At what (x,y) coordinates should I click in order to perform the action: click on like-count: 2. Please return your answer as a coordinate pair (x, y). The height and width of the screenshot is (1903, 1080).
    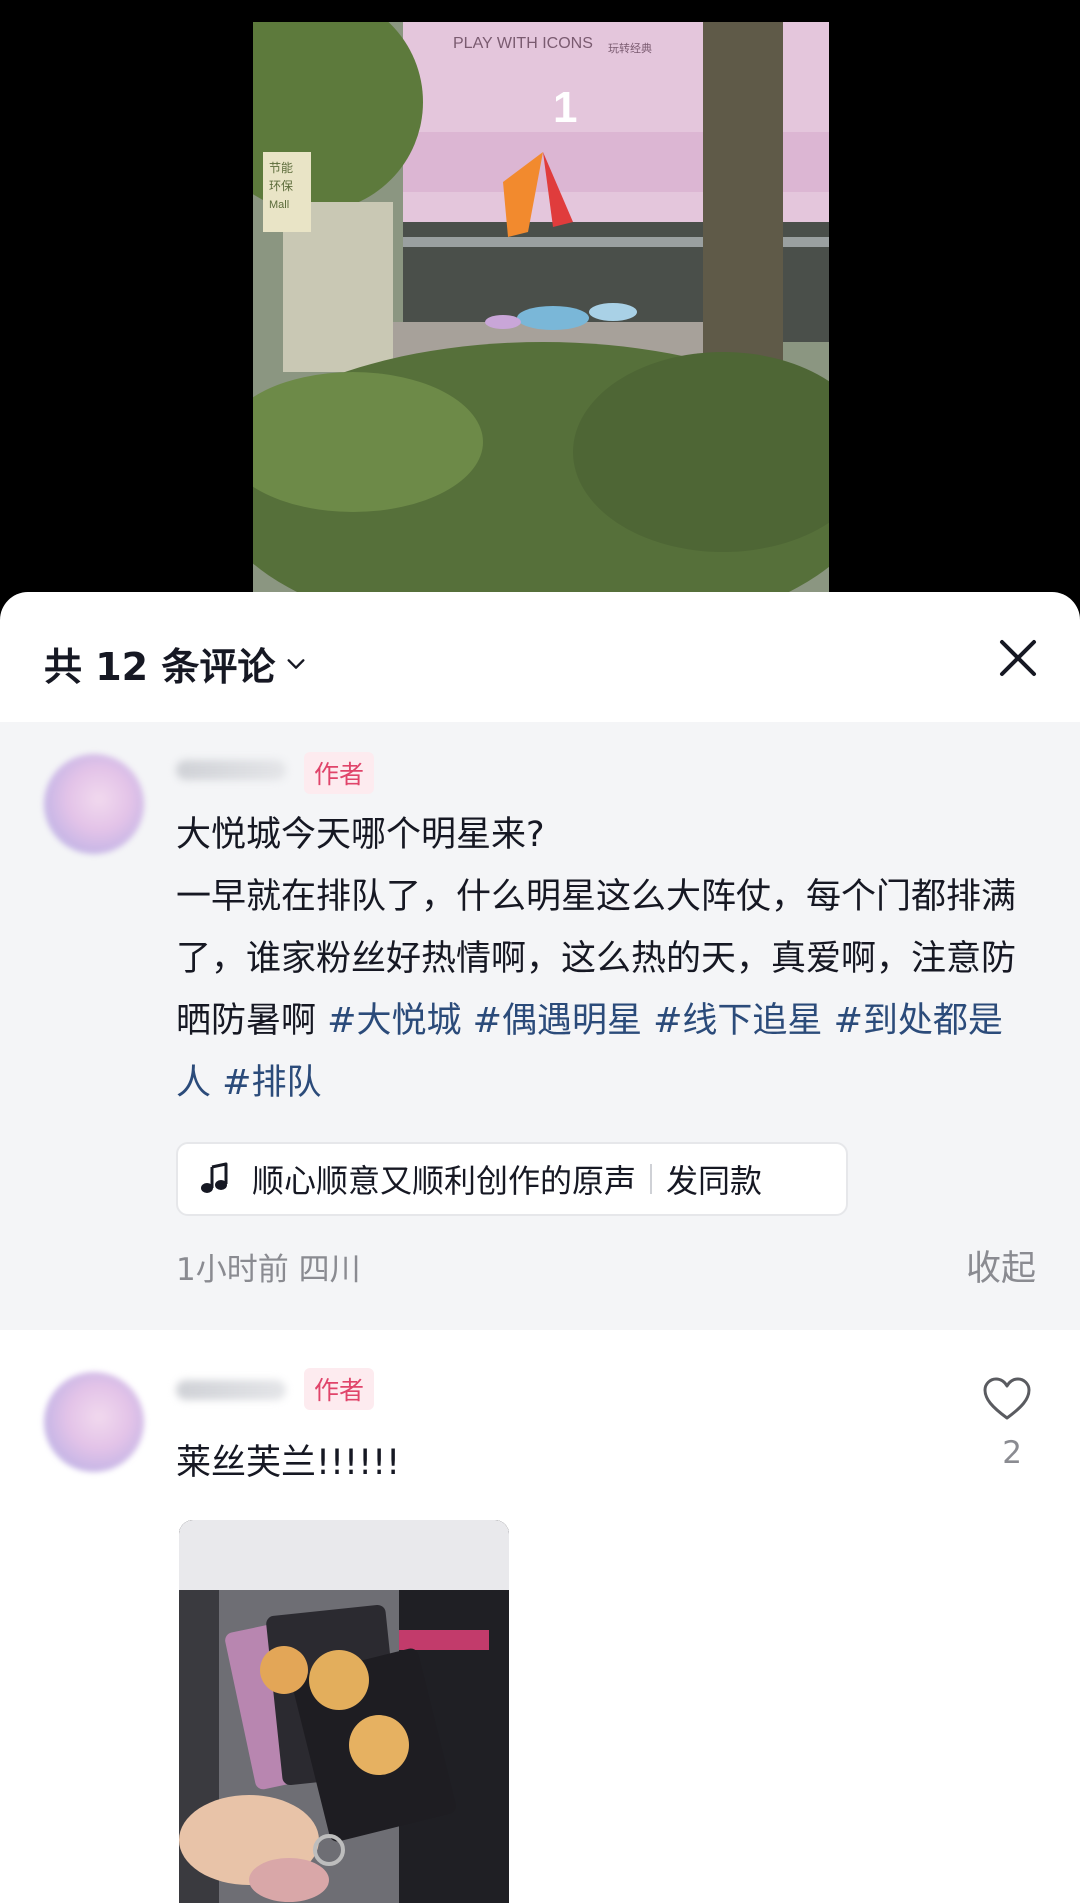
    Looking at the image, I should click on (1012, 1453).